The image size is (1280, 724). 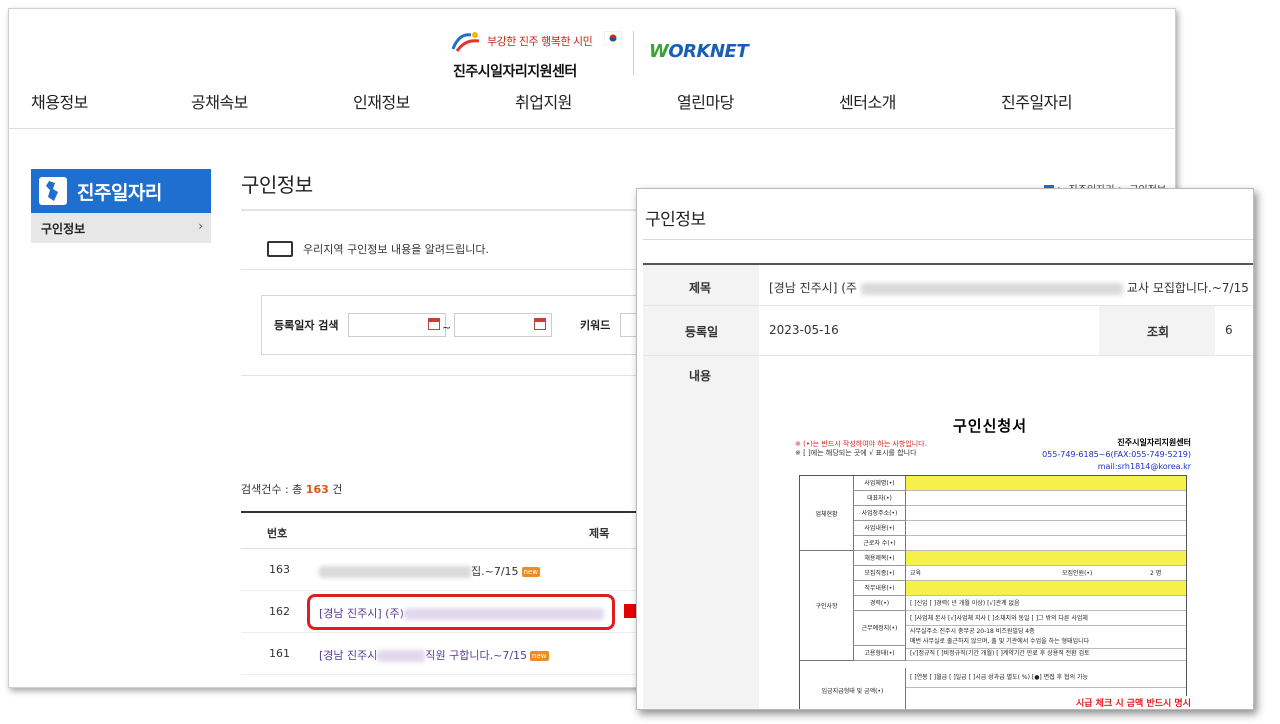 I want to click on nav-center-intro: 센터소개, so click(x=867, y=101).